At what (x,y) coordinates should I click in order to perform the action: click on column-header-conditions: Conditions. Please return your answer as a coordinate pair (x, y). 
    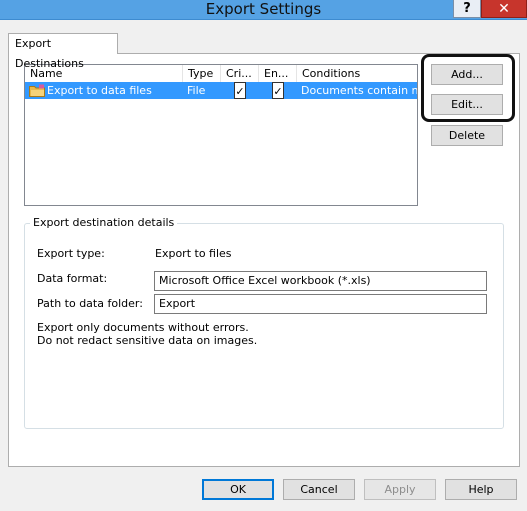
    Looking at the image, I should click on (357, 73).